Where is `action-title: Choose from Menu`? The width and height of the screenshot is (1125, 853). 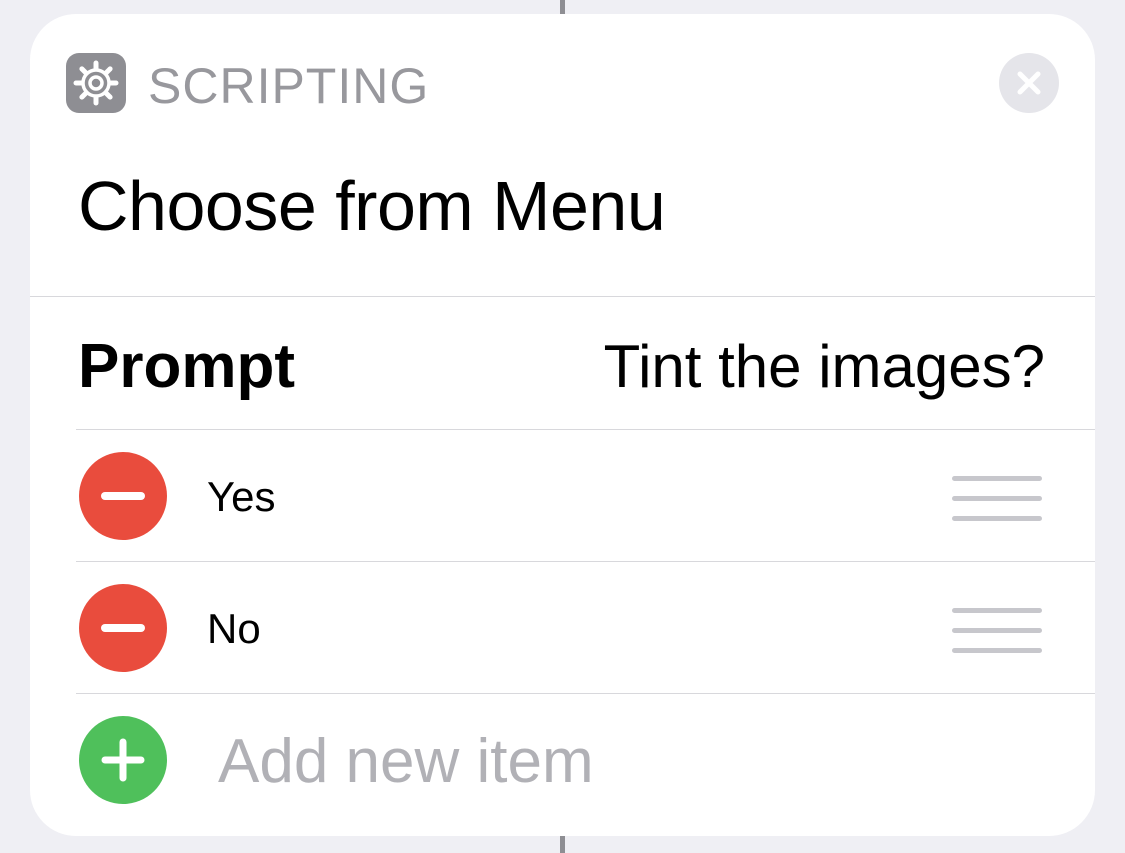 action-title: Choose from Menu is located at coordinates (372, 206).